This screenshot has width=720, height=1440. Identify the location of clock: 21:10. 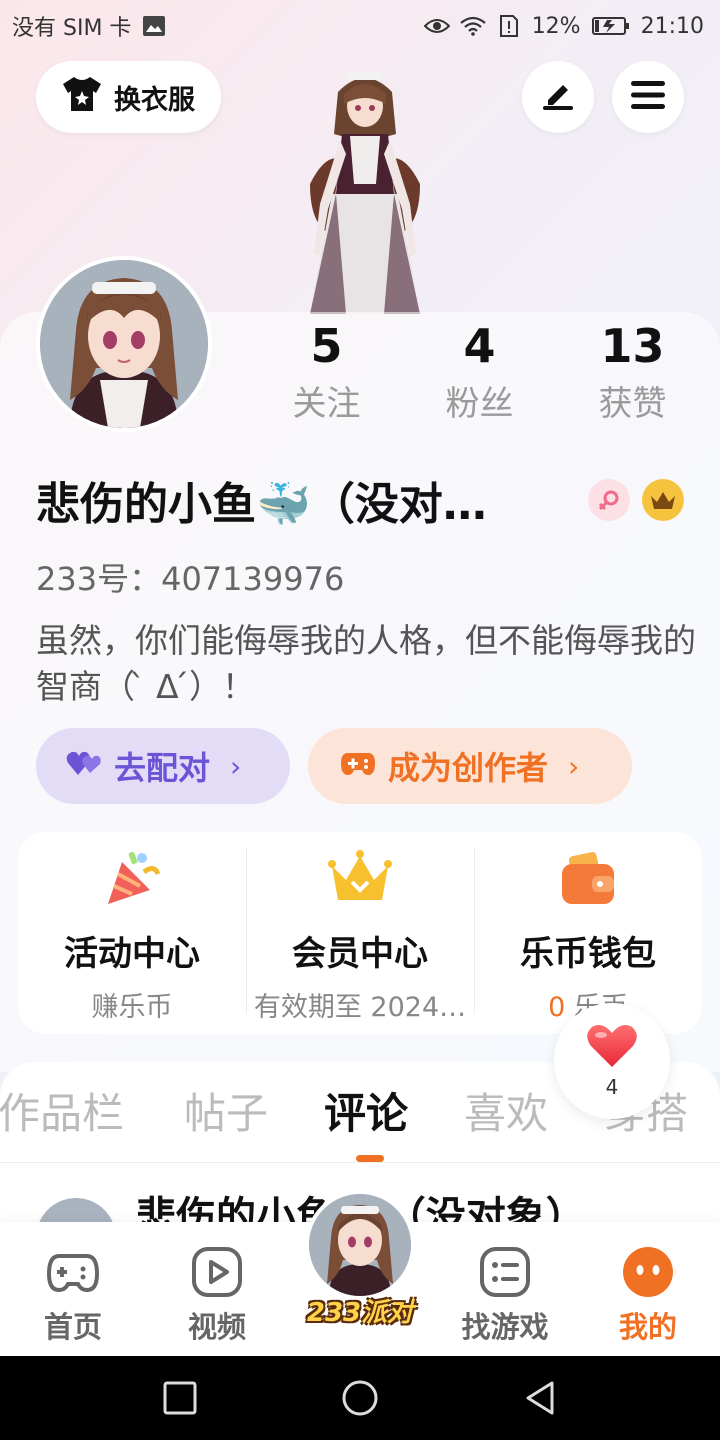
(672, 26).